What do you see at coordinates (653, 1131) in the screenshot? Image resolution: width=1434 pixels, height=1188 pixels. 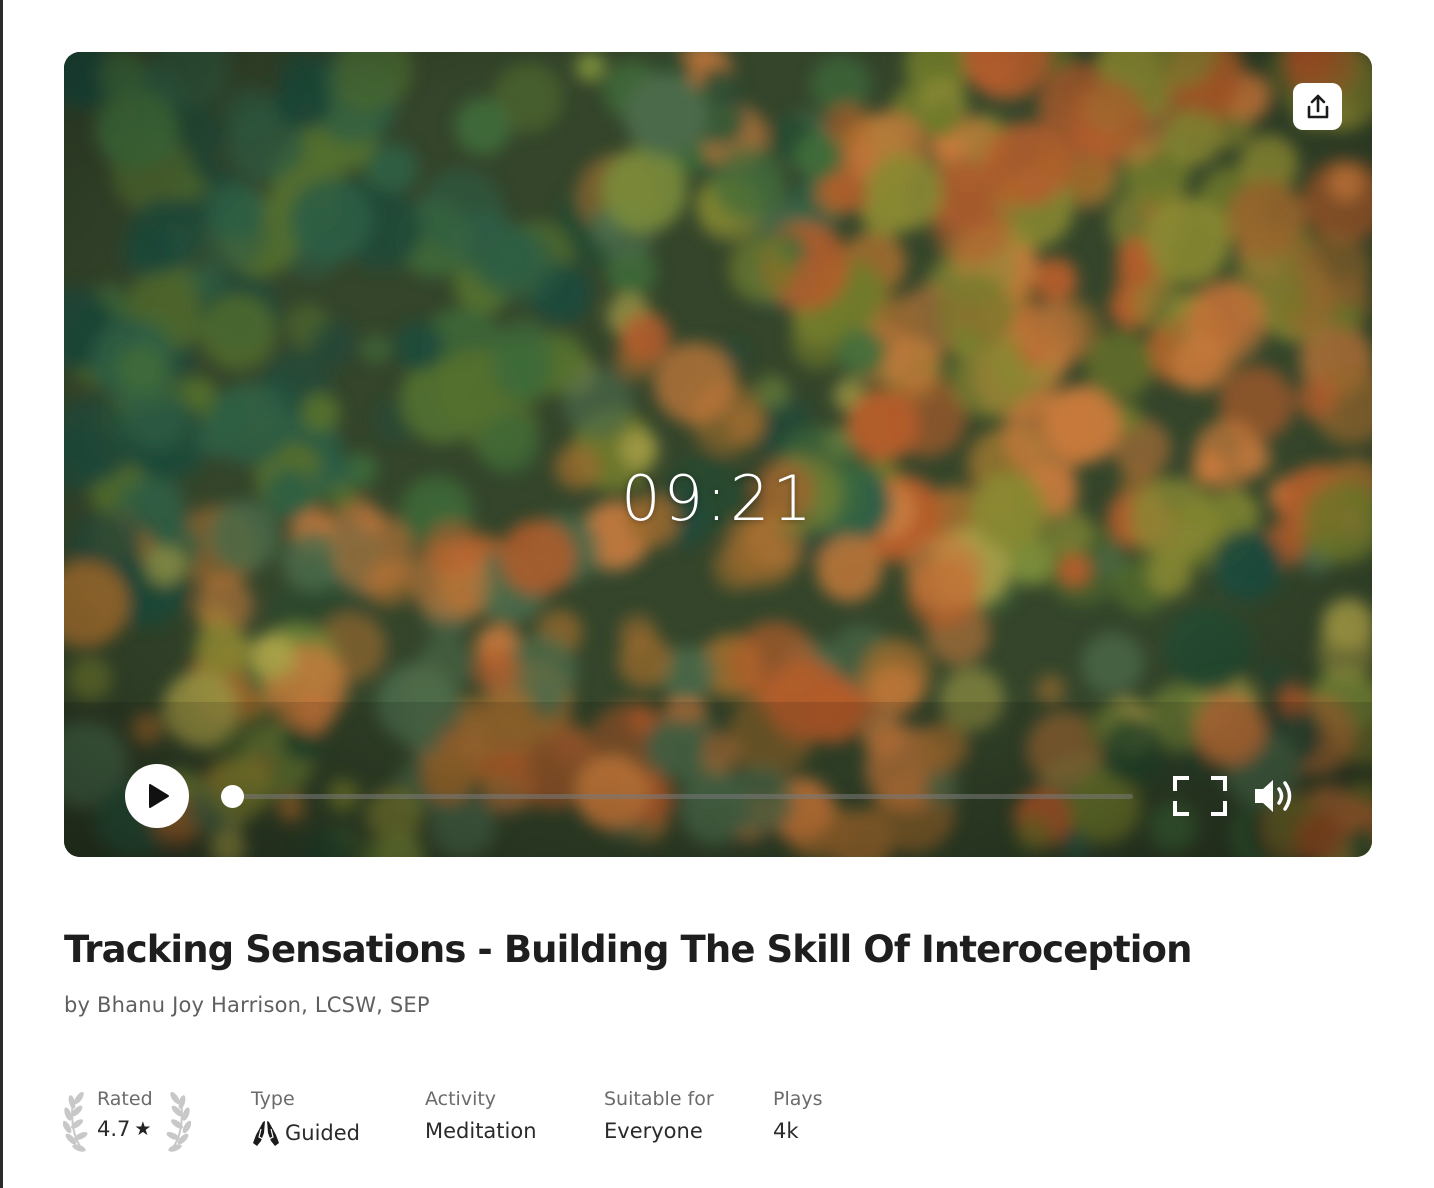 I see `suitable-value: Everyone` at bounding box center [653, 1131].